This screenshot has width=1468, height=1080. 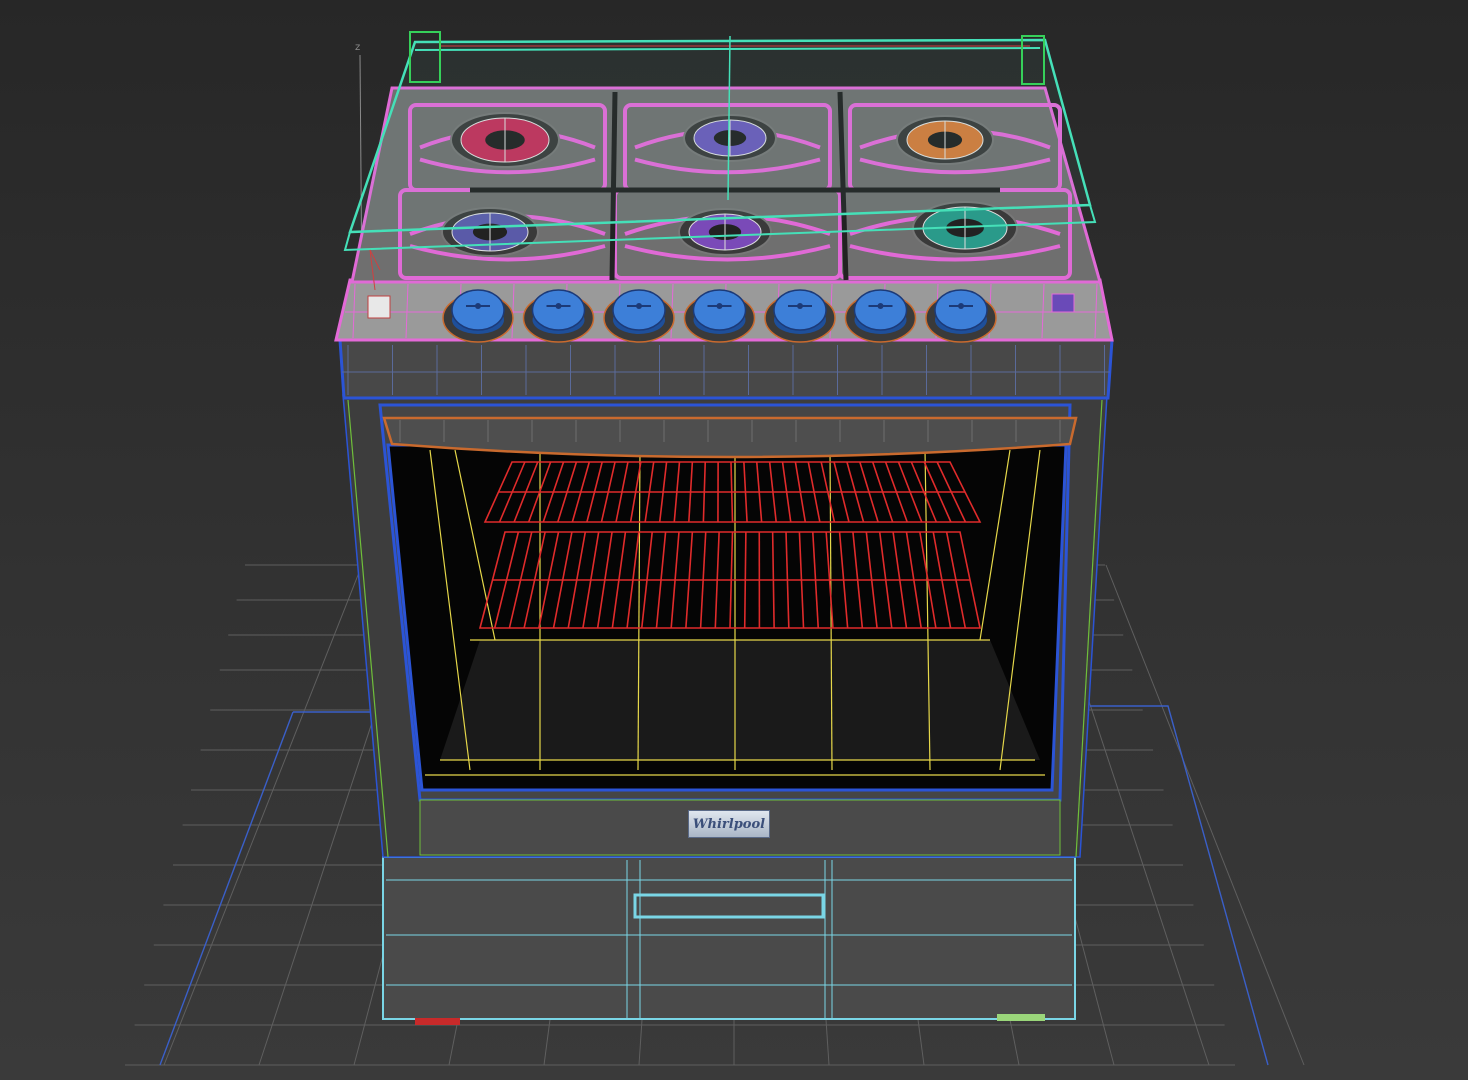 I want to click on ignition-switch, so click(x=379, y=307).